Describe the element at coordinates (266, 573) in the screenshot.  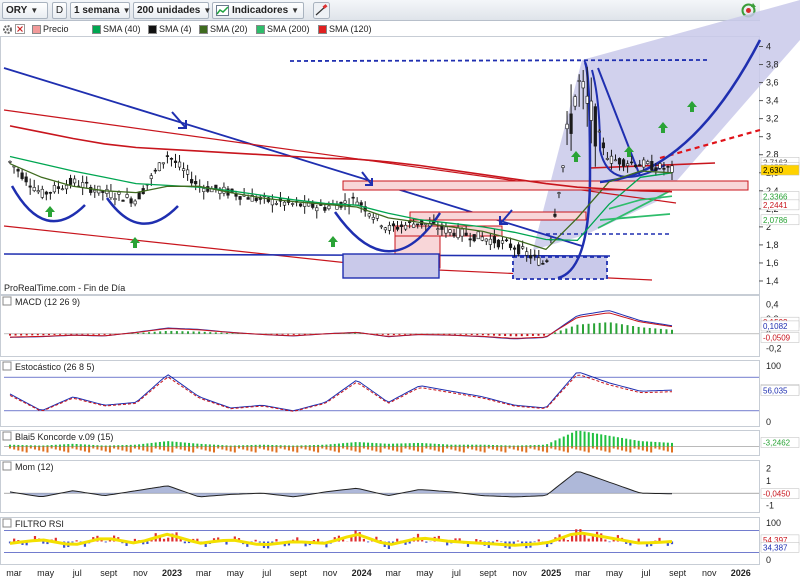
I see `x-axis-label: jul` at that location.